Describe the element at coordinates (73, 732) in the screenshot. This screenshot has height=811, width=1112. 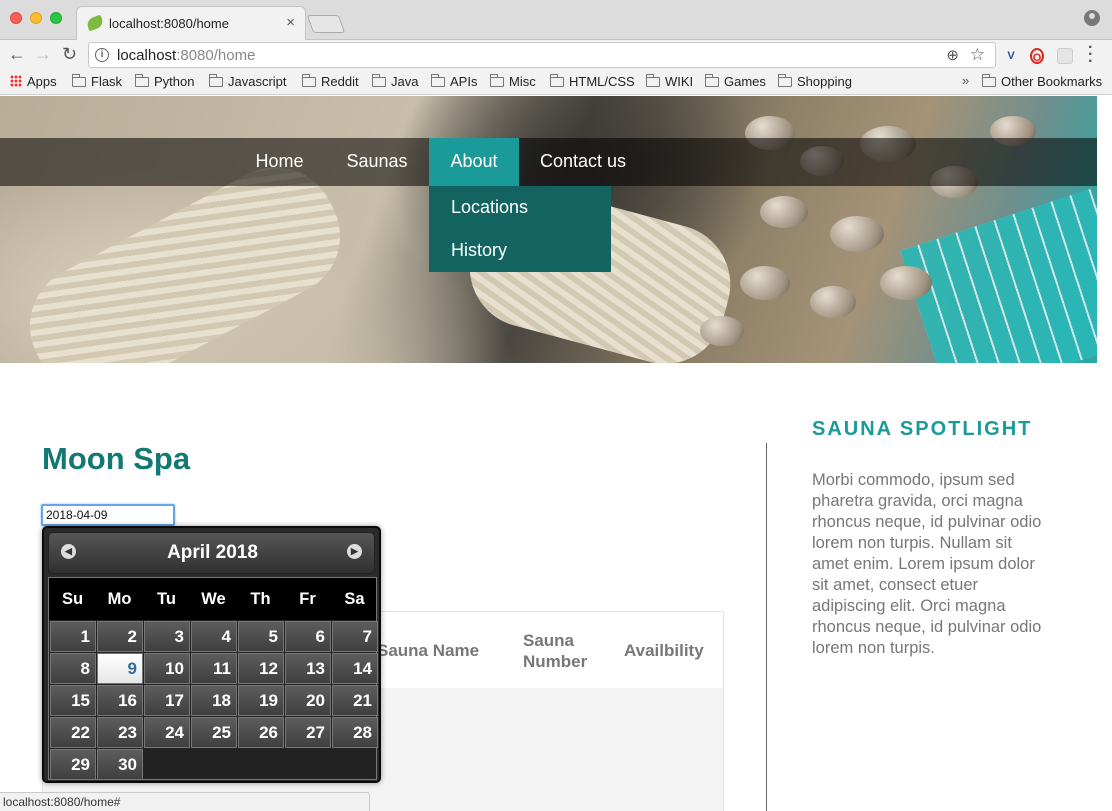
I see `datepicker-day: 22` at that location.